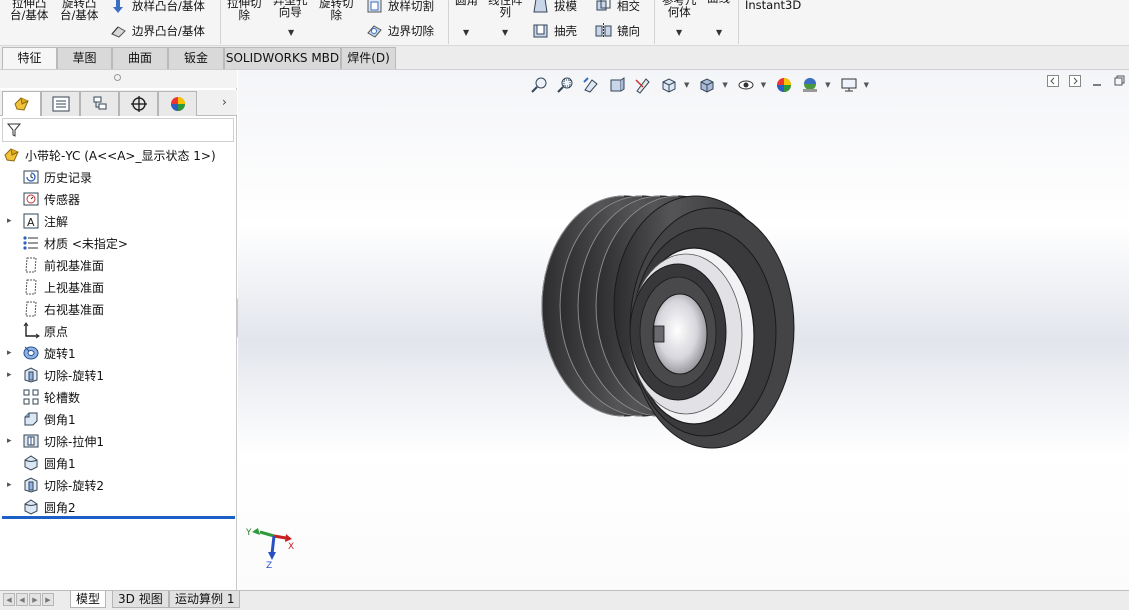 This screenshot has width=1129, height=610. I want to click on tree-item-label: 旋转1, so click(60, 353).